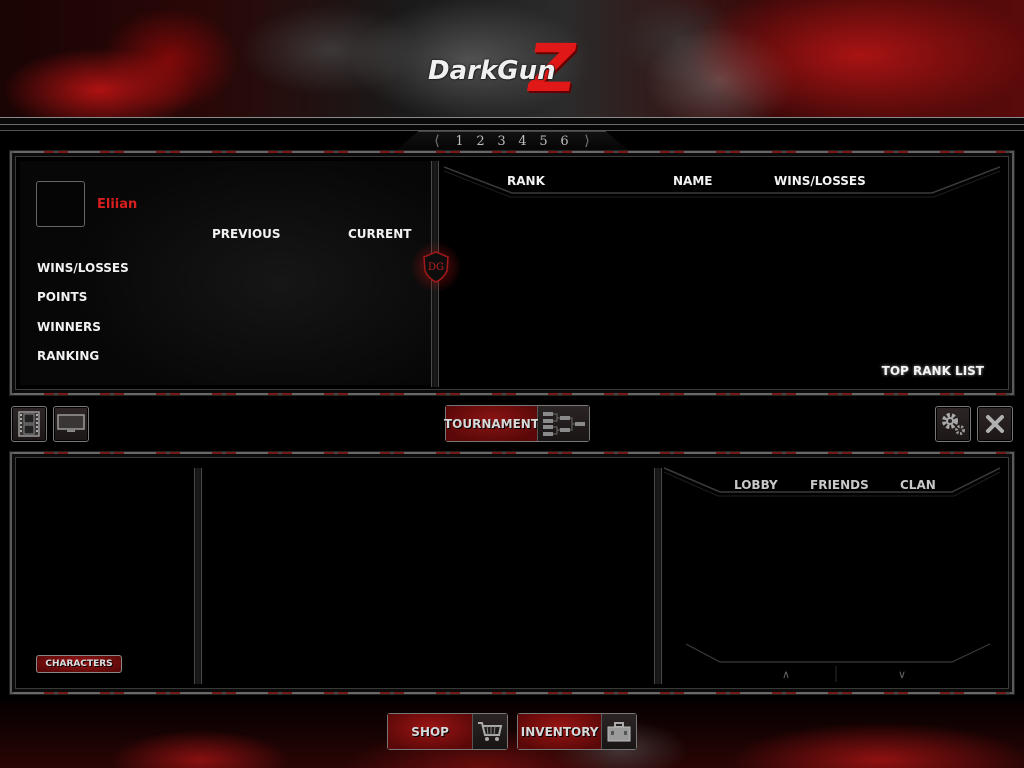  Describe the element at coordinates (68, 356) in the screenshot. I see `stat-label-ranking: RANKING` at that location.